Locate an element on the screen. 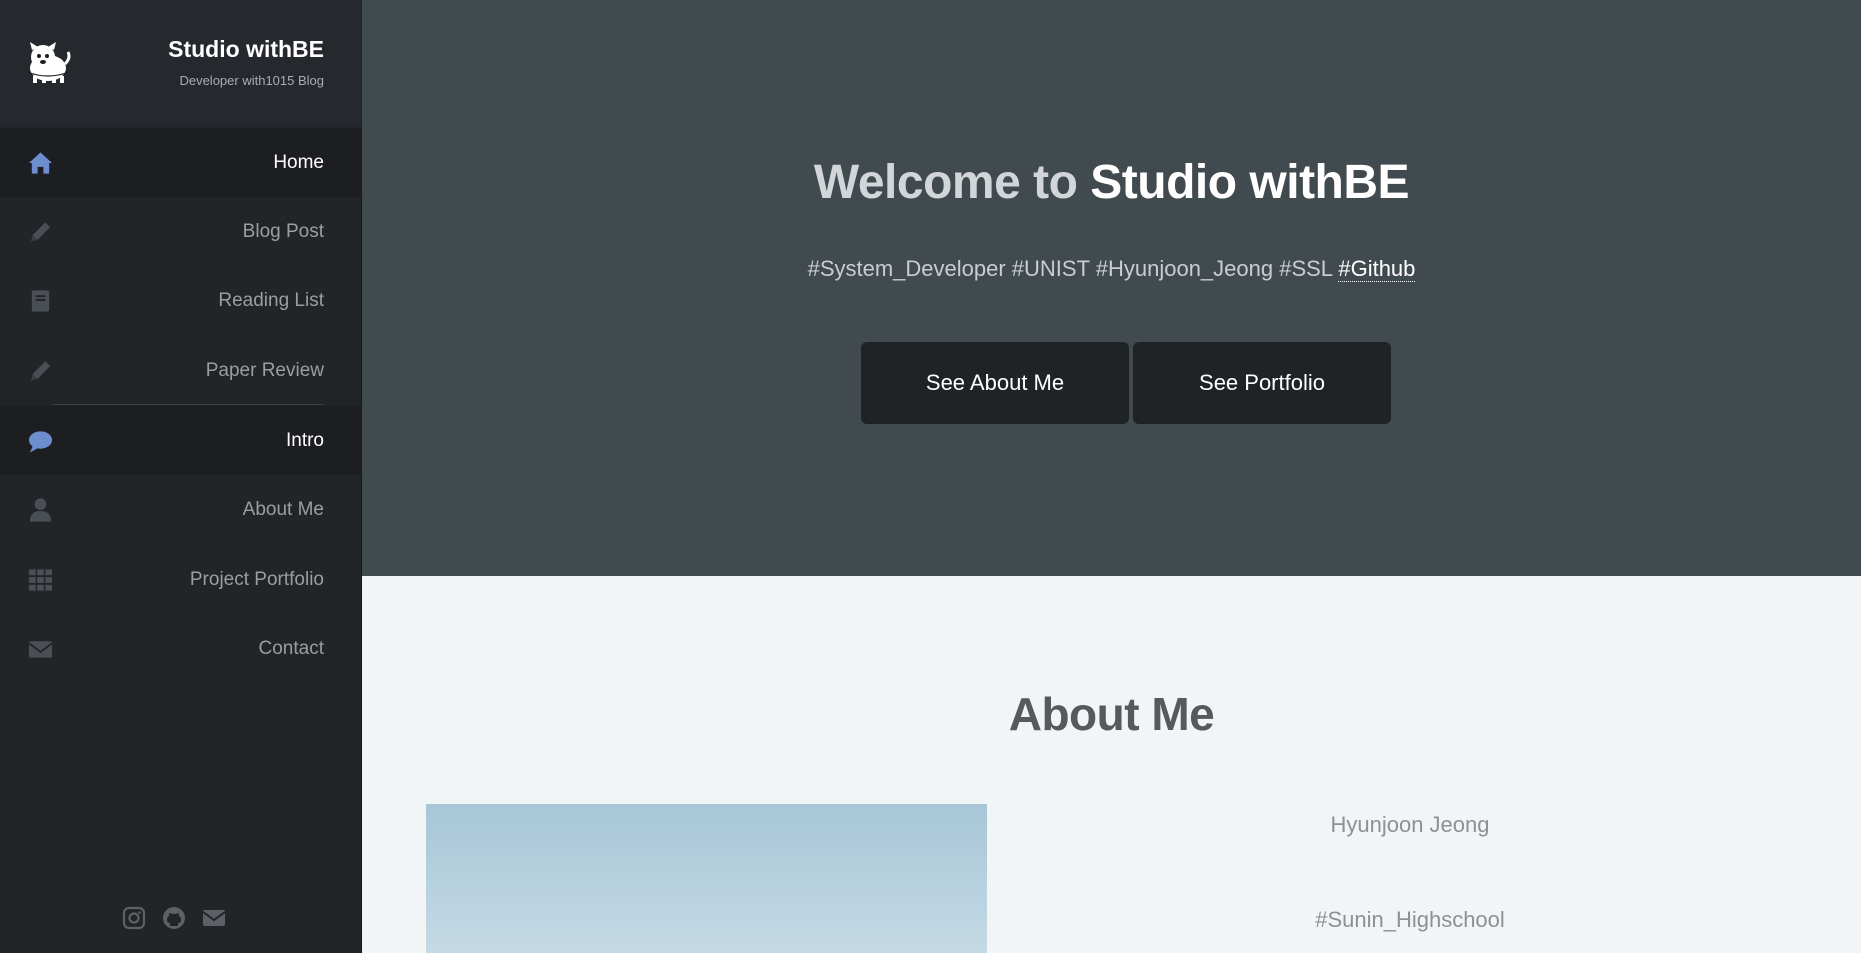  home-icon is located at coordinates (40, 162).